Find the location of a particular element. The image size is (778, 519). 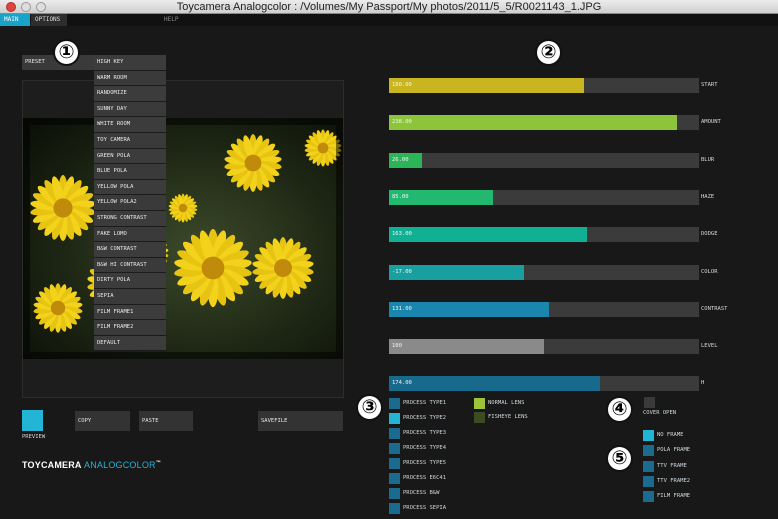

frame-label: POLA FRAME is located at coordinates (674, 450).